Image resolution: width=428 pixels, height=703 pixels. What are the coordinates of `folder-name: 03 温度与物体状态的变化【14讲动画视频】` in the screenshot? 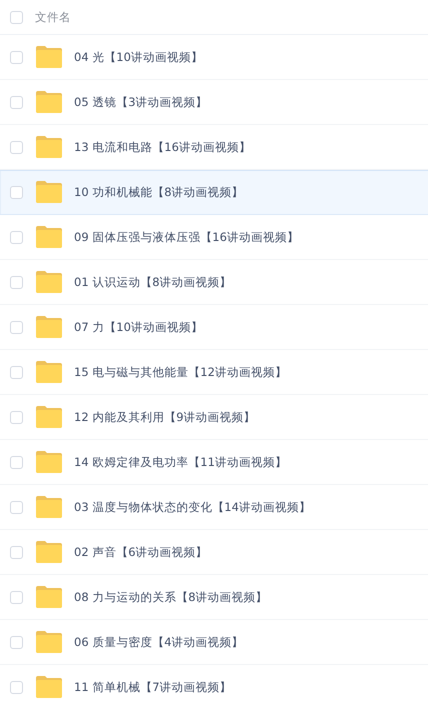 It's located at (192, 507).